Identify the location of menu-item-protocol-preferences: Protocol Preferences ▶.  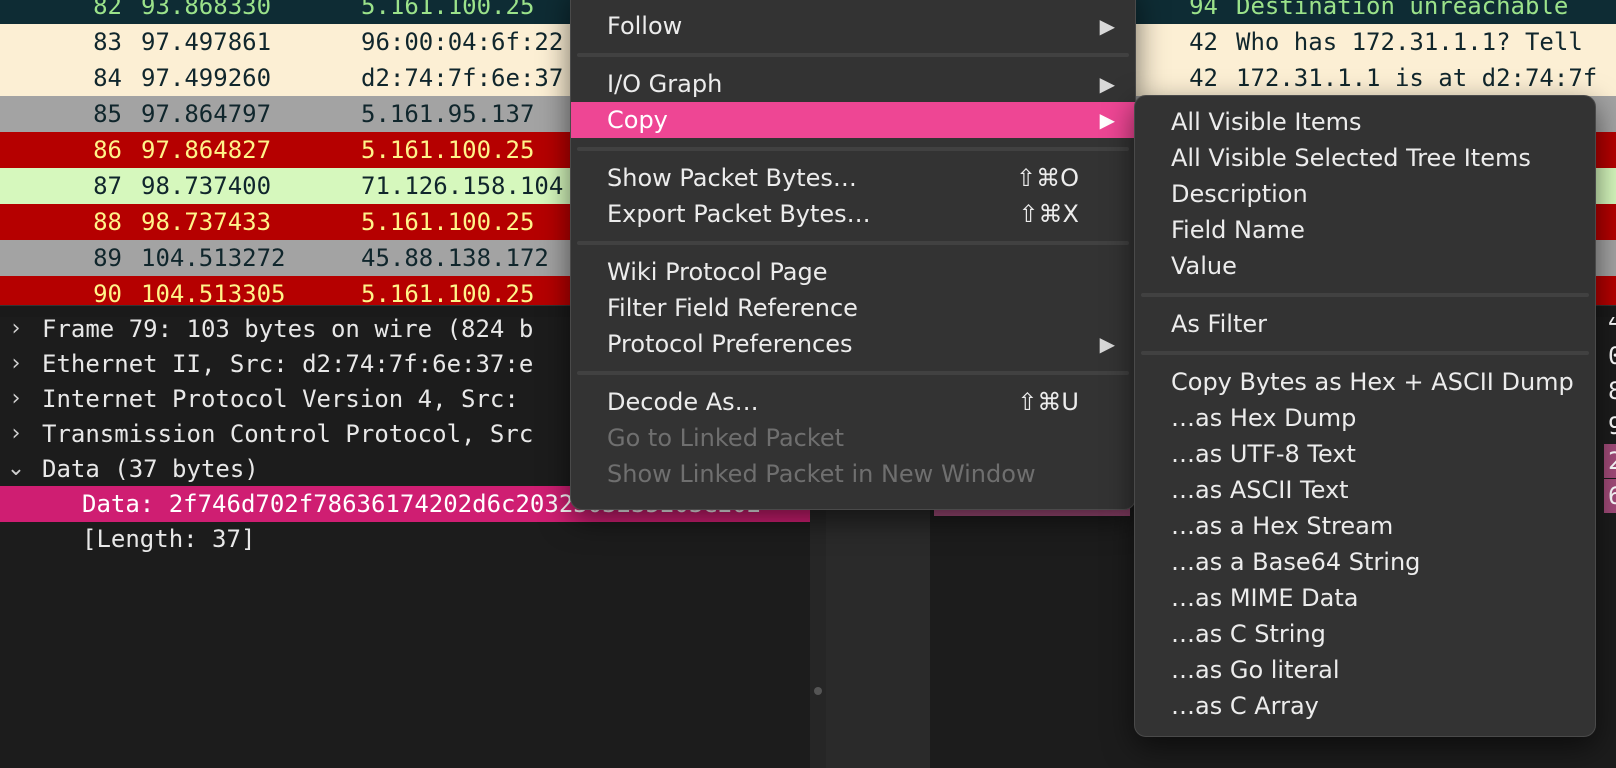
(853, 344).